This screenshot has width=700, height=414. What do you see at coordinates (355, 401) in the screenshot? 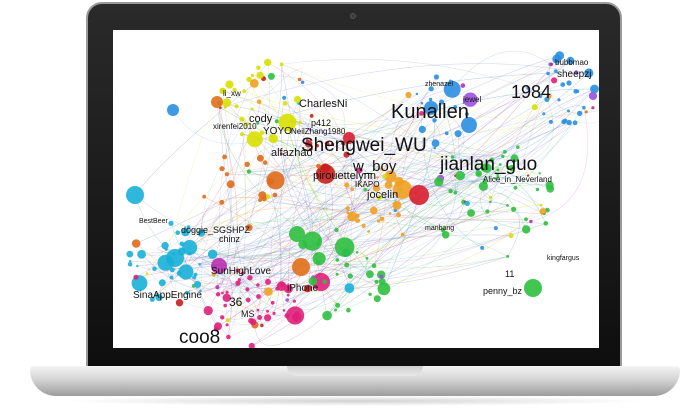
I see `laptop-shadow` at bounding box center [355, 401].